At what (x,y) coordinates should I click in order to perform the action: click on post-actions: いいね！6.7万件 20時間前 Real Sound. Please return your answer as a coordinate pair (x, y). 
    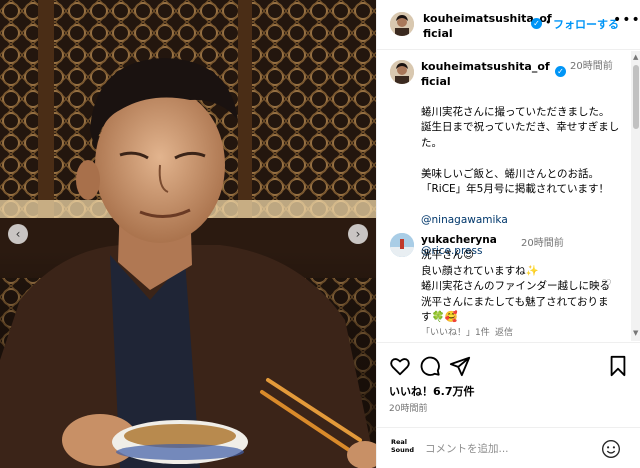
    Looking at the image, I should click on (508, 405).